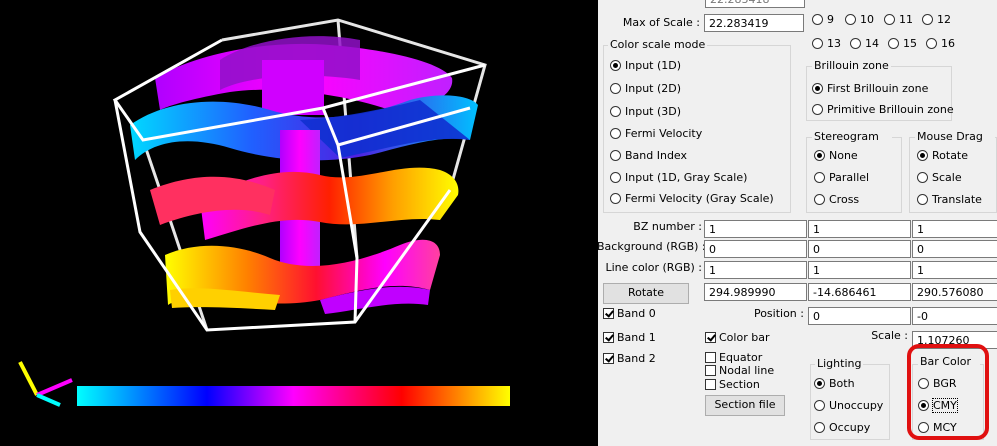  I want to click on bz-number-y: 1, so click(859, 229).